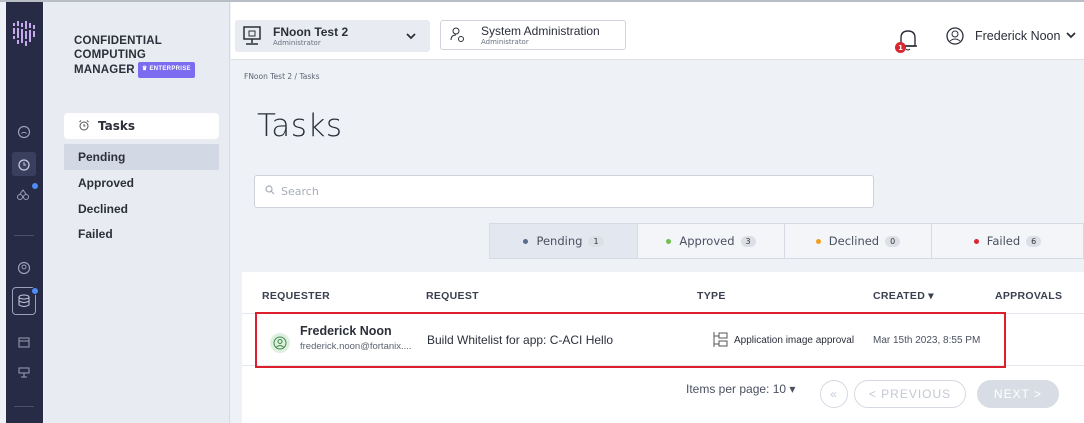 This screenshot has width=1084, height=423. Describe the element at coordinates (710, 241) in the screenshot. I see `tab-approved: Approved 3` at that location.